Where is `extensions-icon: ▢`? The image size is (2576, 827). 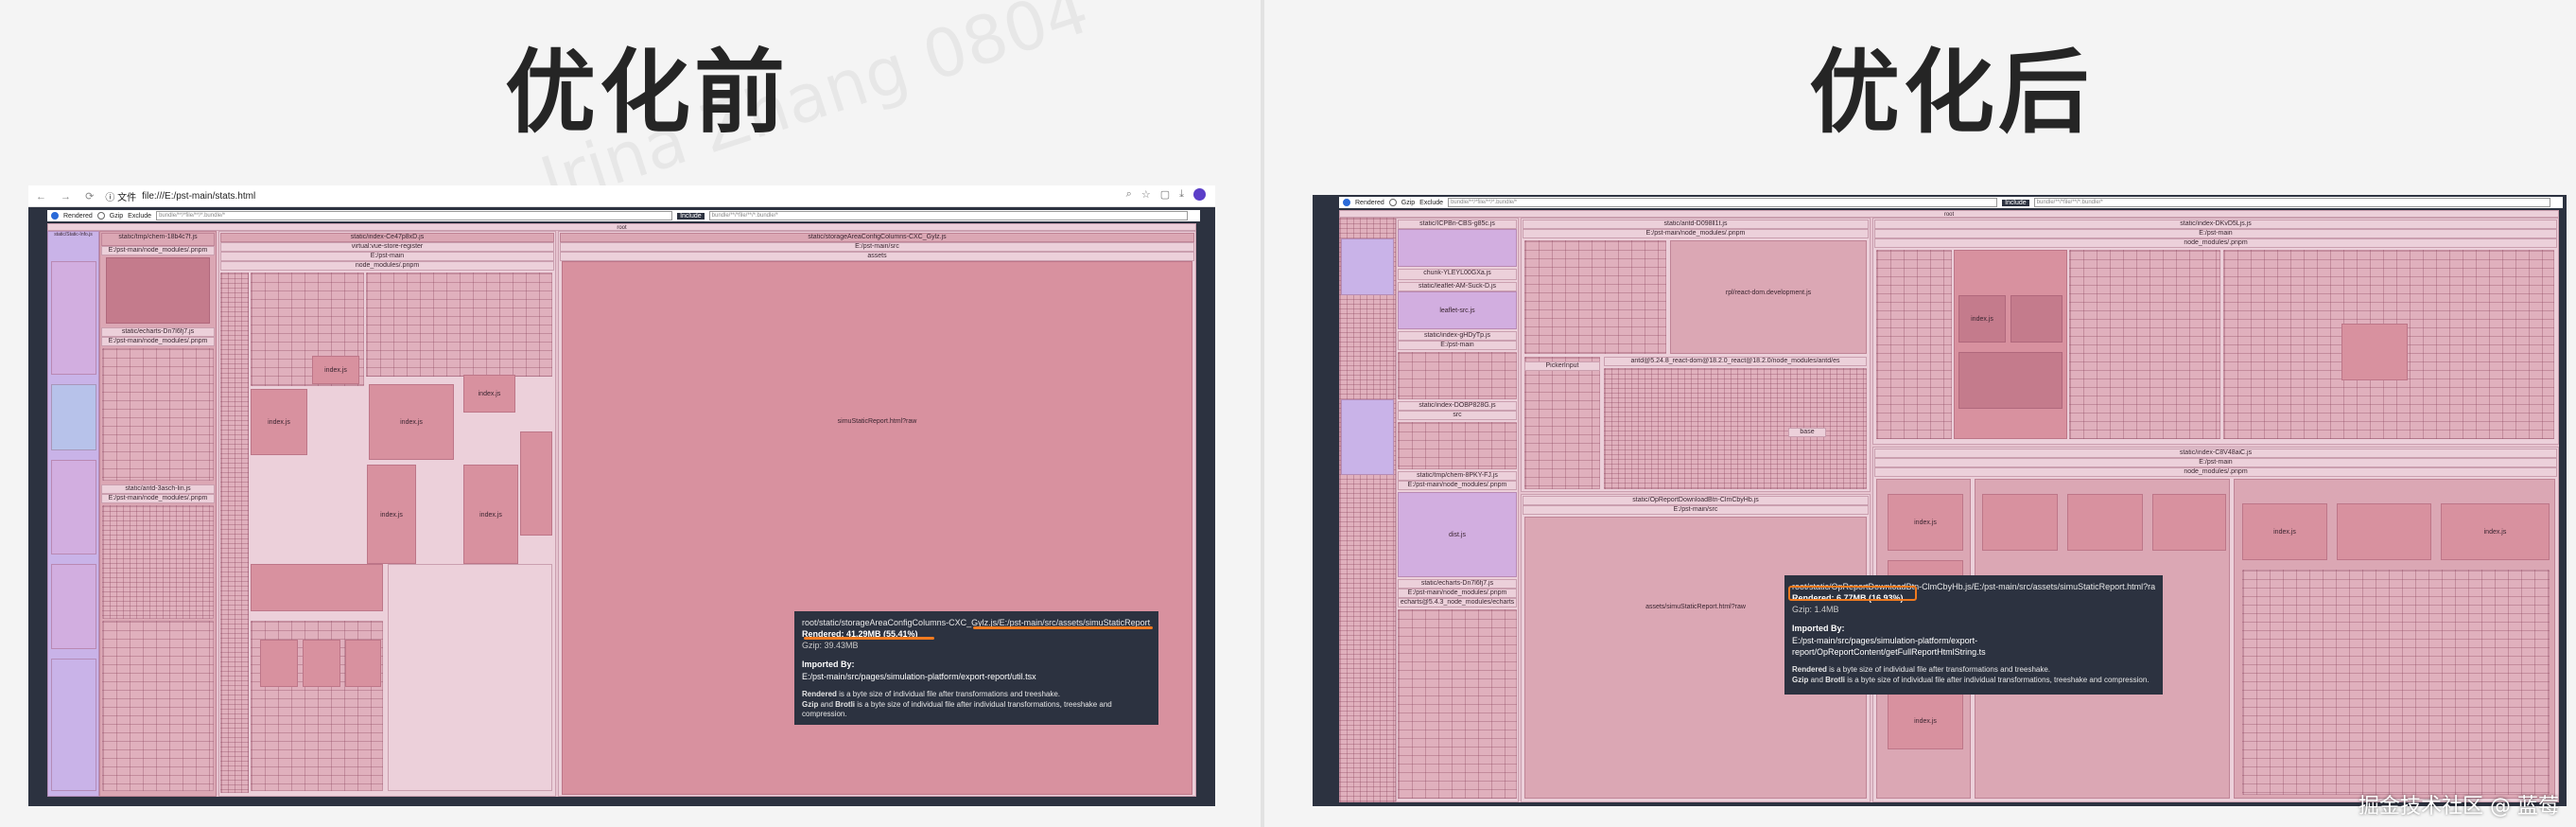
extensions-icon: ▢ is located at coordinates (1165, 194).